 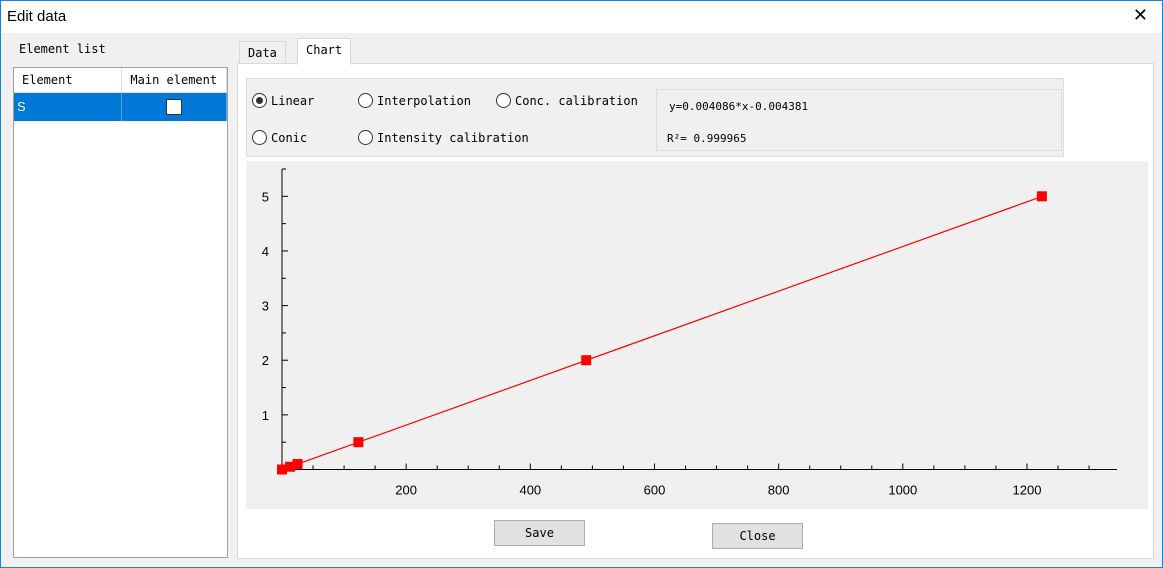 I want to click on radio-label: Conic, so click(x=289, y=137).